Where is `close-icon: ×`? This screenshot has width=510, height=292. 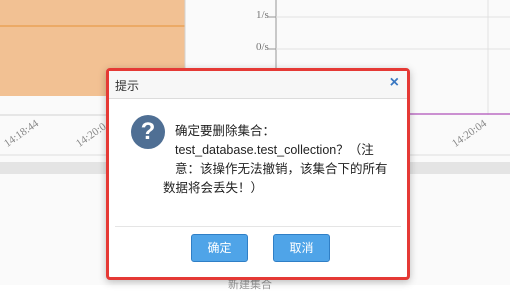
close-icon: × is located at coordinates (394, 83).